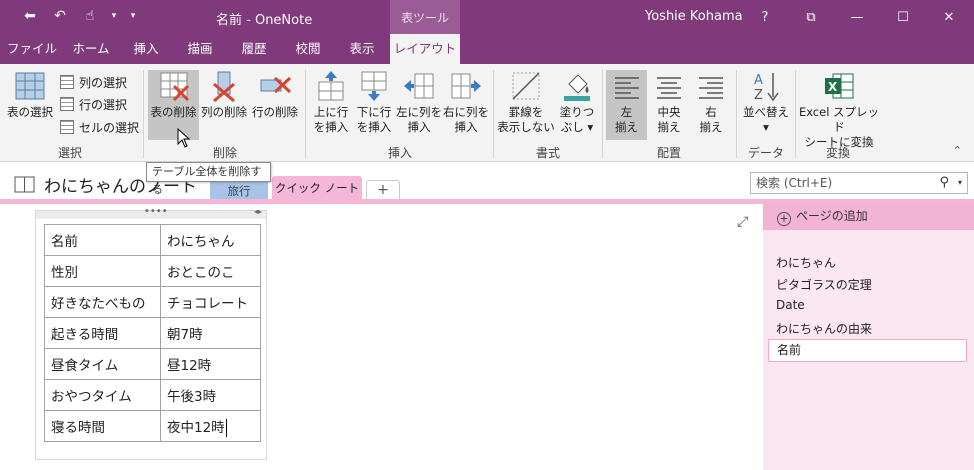  Describe the element at coordinates (133, 16) in the screenshot. I see `customize-qat-icon: ▾` at that location.